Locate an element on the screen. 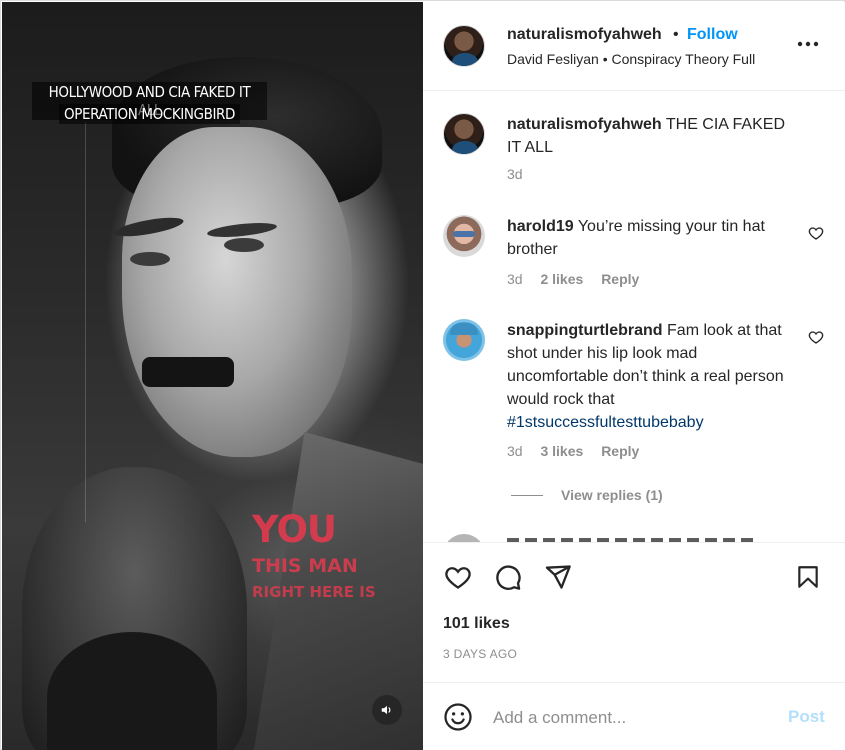 The image size is (845, 750). like-button is located at coordinates (458, 577).